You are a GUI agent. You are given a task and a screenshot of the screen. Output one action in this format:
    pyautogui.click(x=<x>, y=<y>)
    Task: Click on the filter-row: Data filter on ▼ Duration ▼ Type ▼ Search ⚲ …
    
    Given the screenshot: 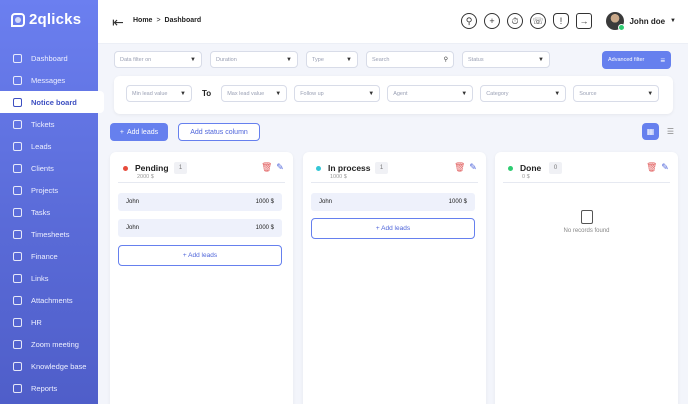 What is the action you would take?
    pyautogui.click(x=332, y=59)
    